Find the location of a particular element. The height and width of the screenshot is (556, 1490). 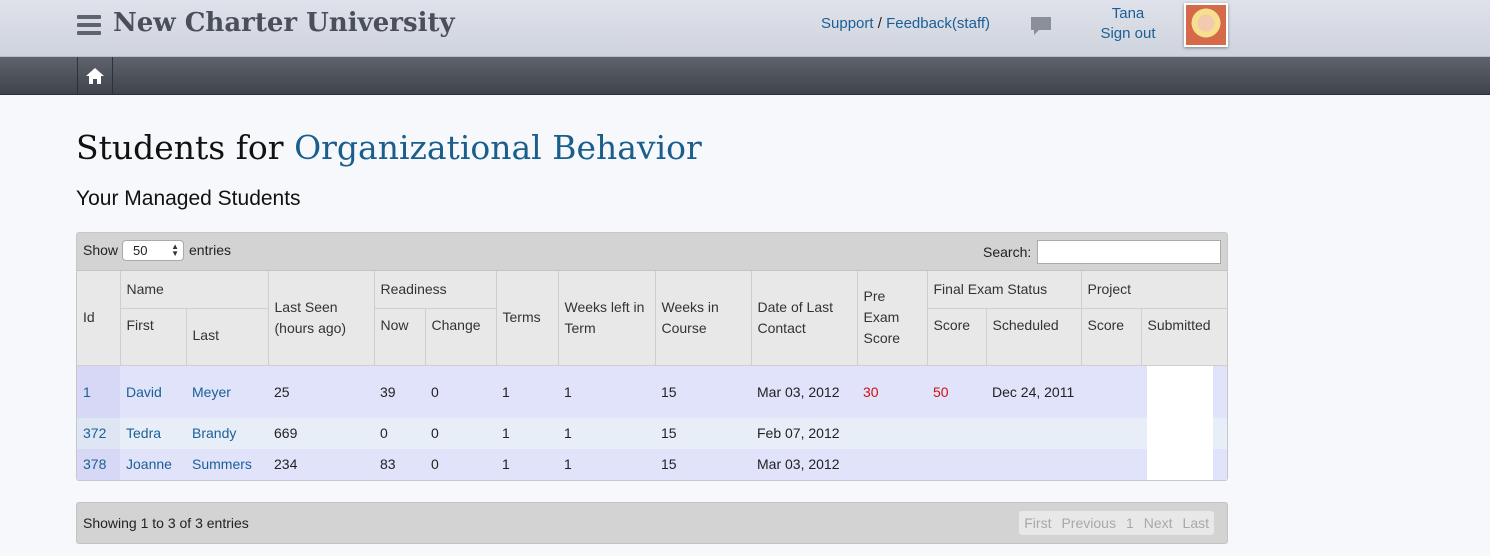

section-subtitle: Your Managed Students is located at coordinates (188, 198).